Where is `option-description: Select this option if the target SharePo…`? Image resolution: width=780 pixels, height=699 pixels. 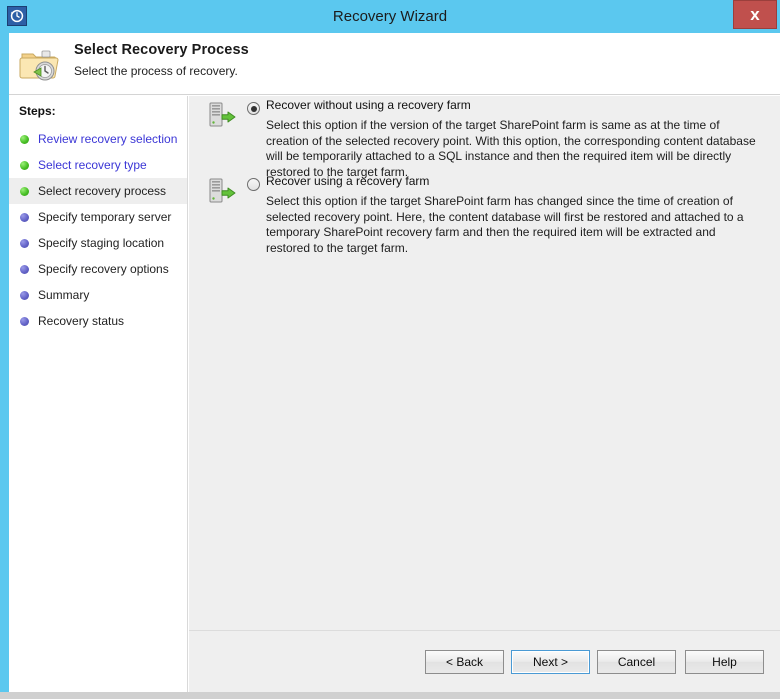 option-description: Select this option if the target SharePo… is located at coordinates (505, 224).